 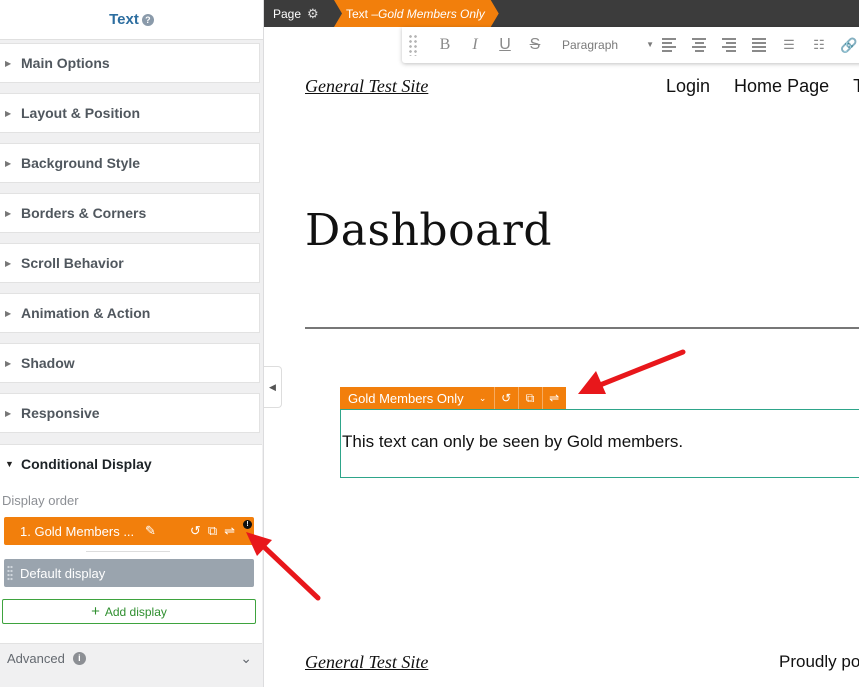 I want to click on align-justify-icon, so click(x=759, y=45).